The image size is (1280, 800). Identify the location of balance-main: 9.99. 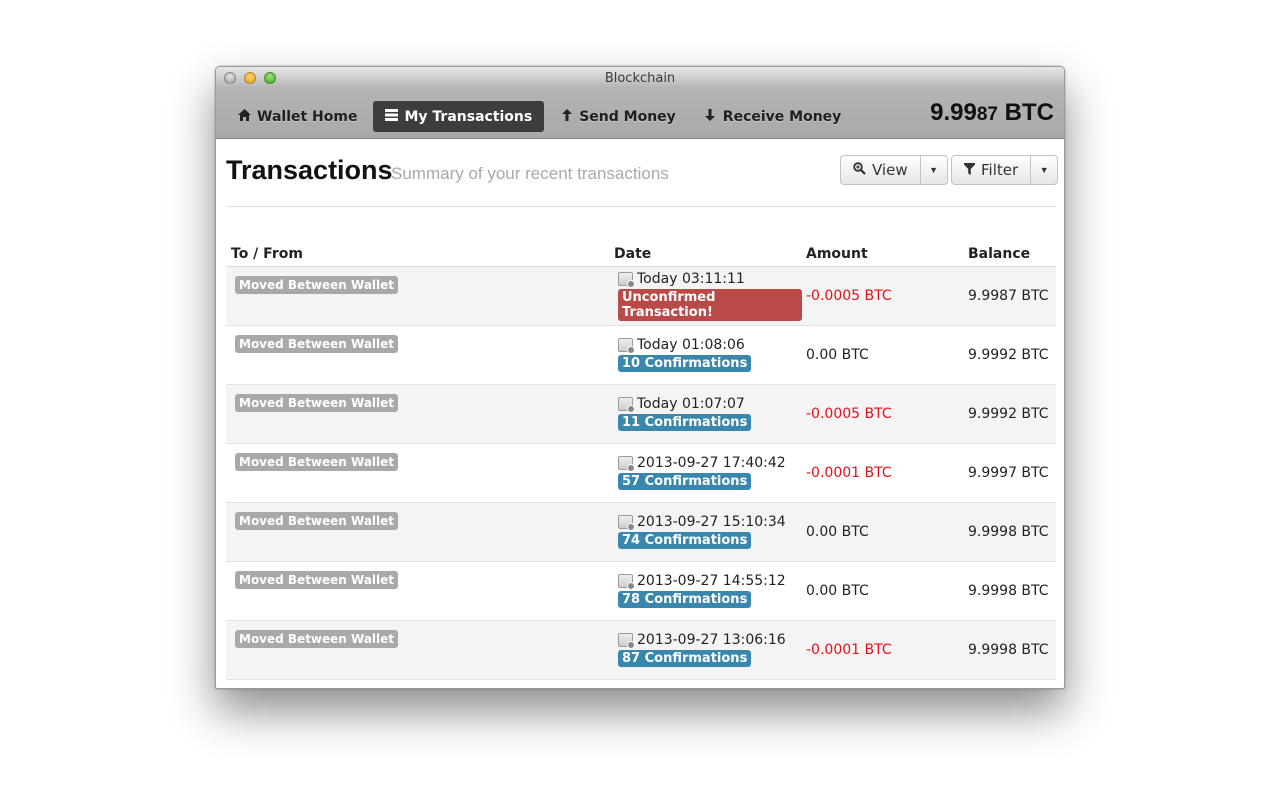
(953, 112).